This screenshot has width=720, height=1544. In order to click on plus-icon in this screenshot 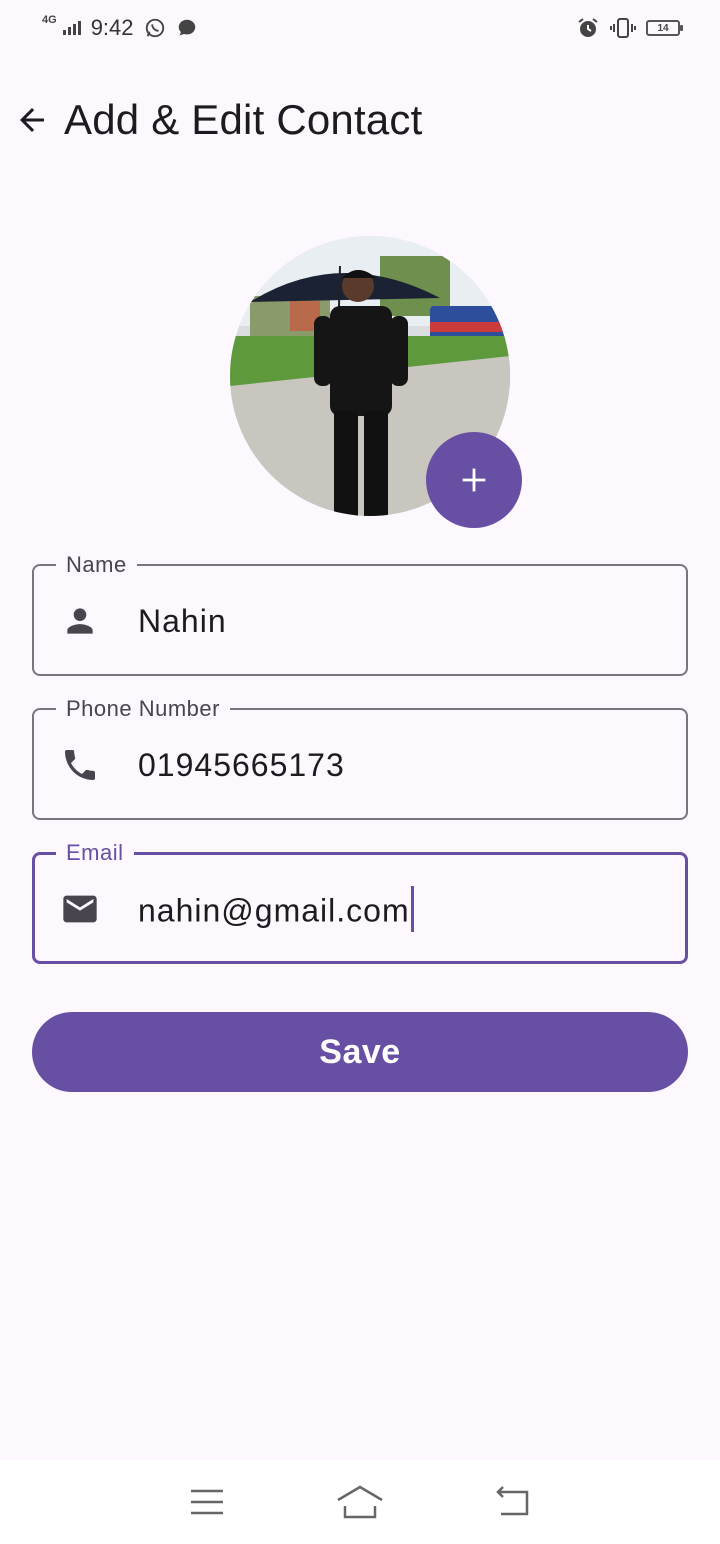, I will do `click(474, 480)`.